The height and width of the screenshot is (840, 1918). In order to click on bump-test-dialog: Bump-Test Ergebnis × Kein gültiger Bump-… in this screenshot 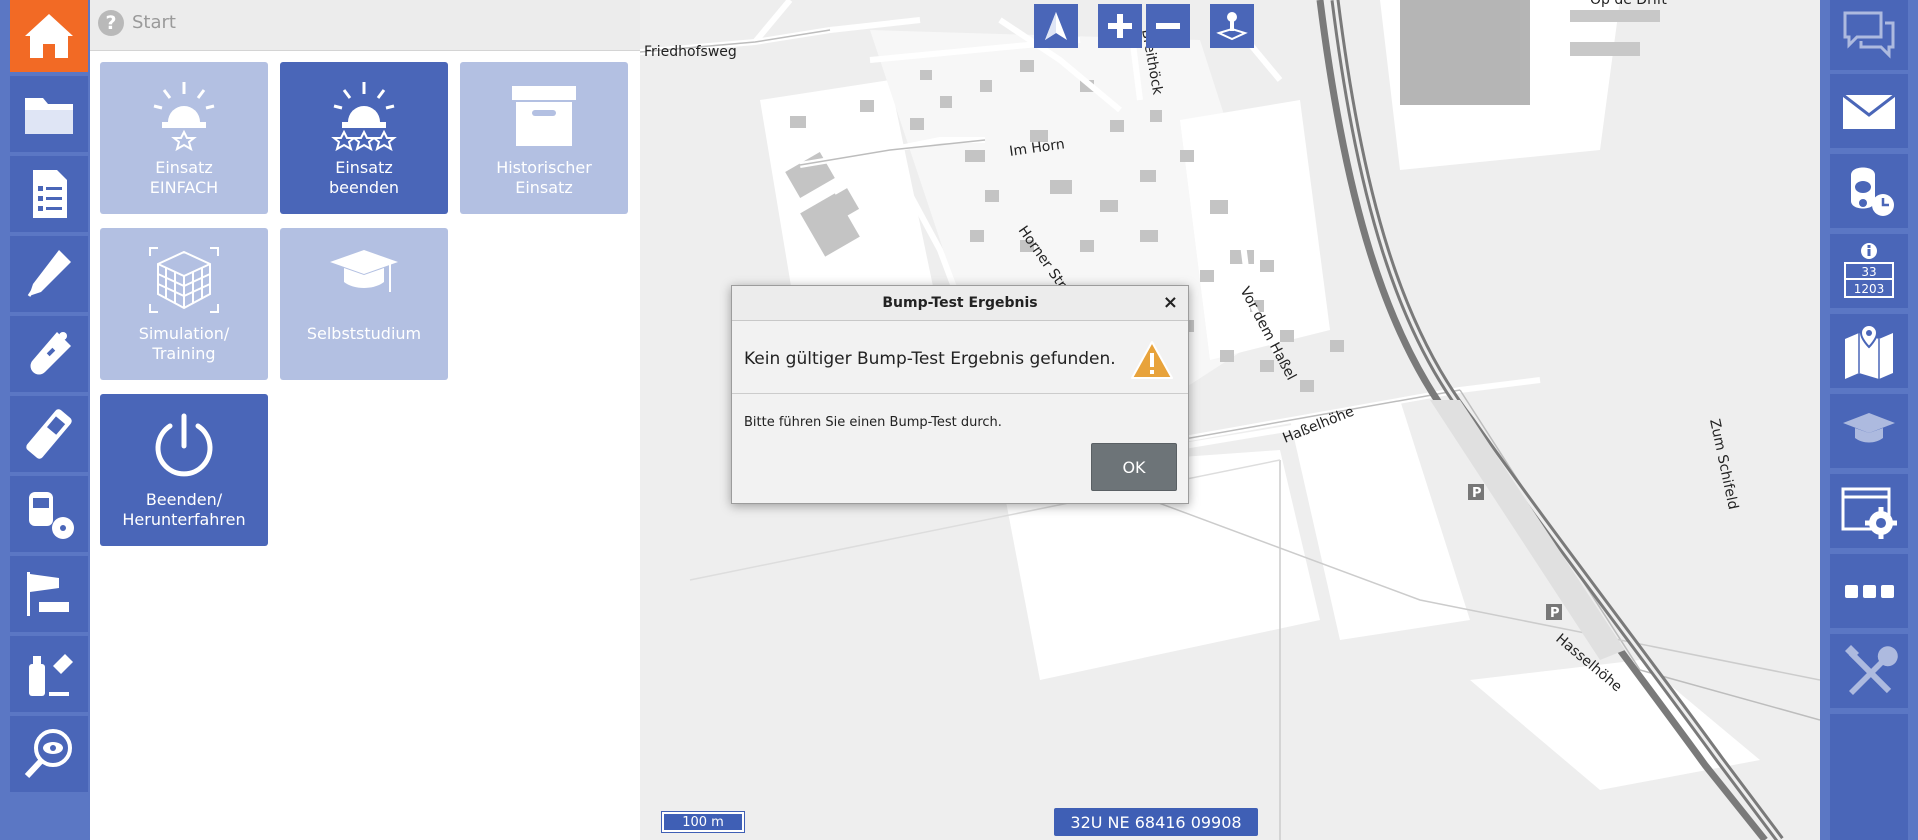, I will do `click(960, 394)`.